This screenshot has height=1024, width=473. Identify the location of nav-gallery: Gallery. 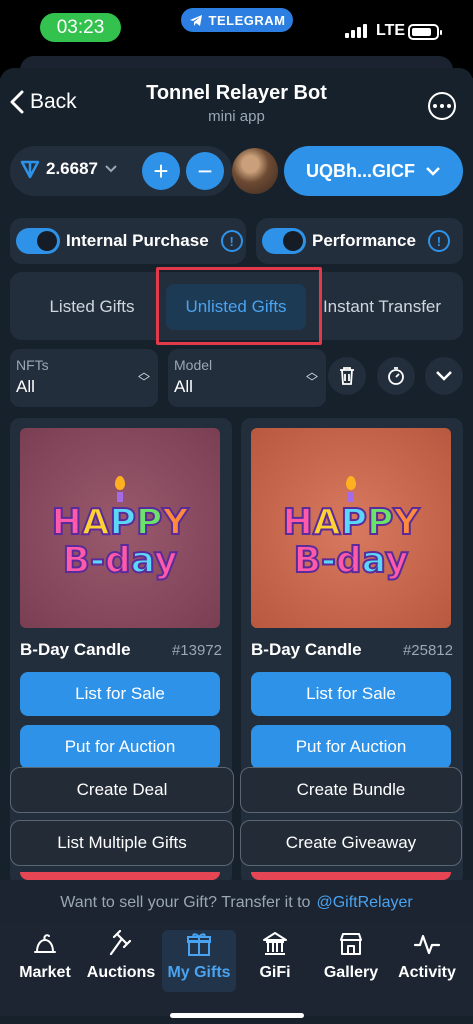
(351, 961).